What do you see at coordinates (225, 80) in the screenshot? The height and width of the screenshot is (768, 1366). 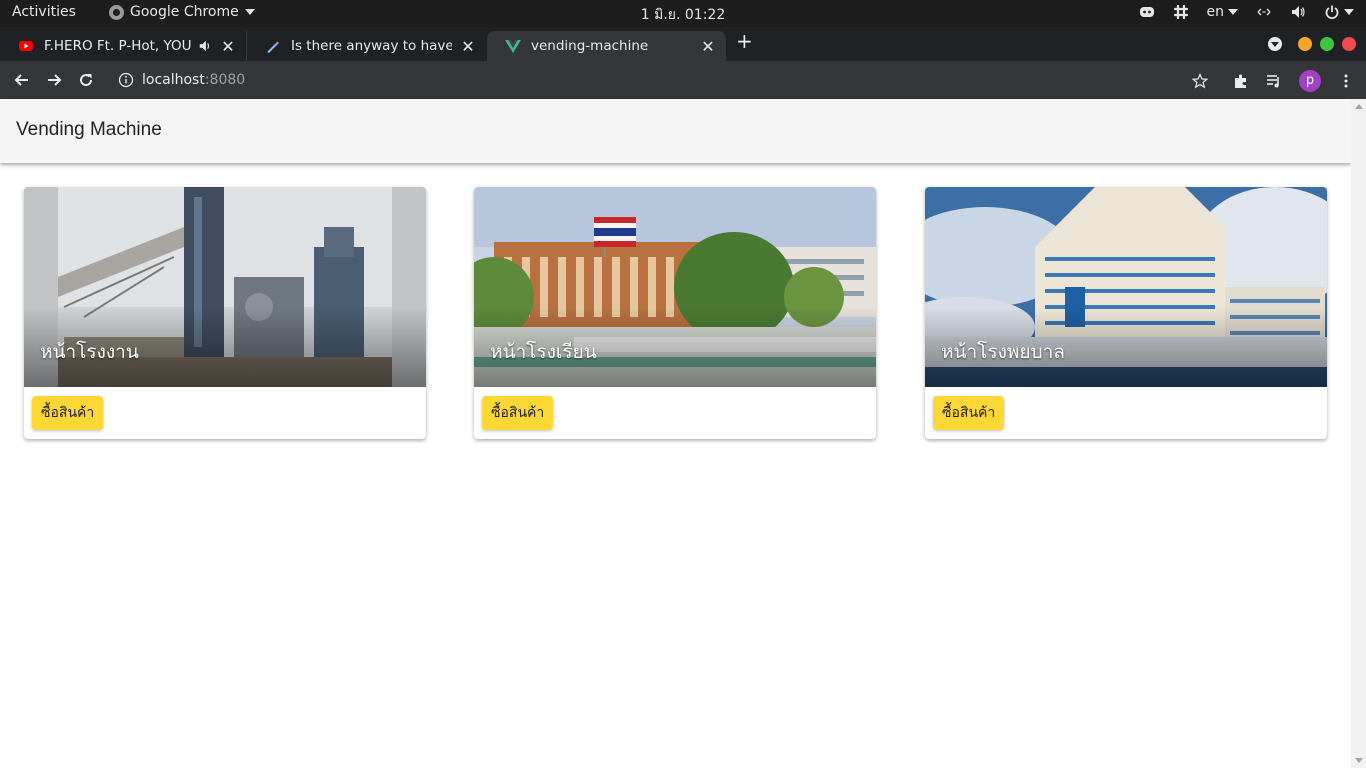 I see `url-port: :8080` at bounding box center [225, 80].